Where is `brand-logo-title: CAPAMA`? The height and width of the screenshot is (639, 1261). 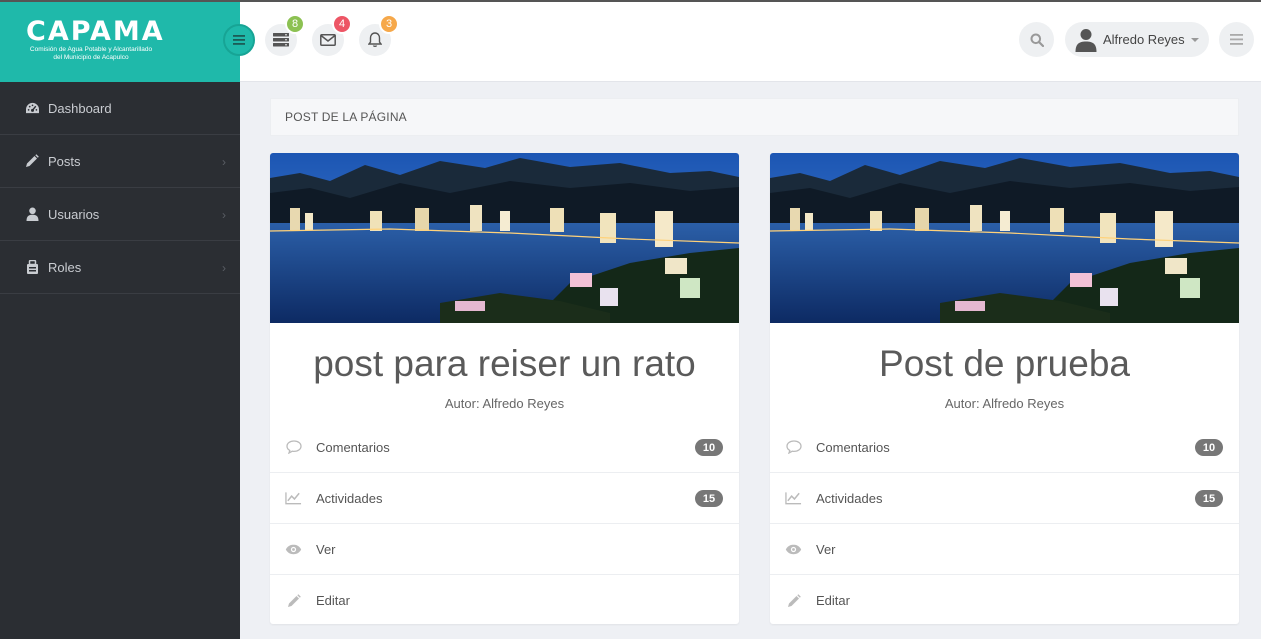
brand-logo-title: CAPAMA is located at coordinates (95, 31).